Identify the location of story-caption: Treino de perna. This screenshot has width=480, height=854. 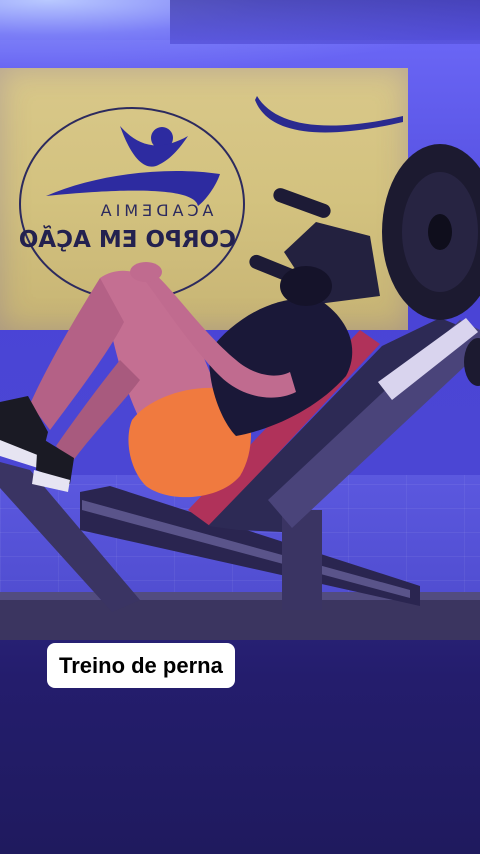
(141, 665).